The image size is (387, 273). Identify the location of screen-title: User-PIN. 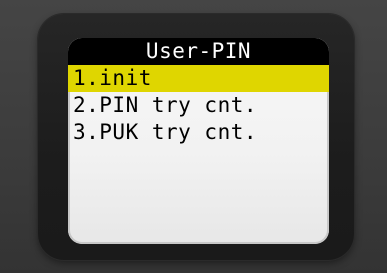
(198, 51).